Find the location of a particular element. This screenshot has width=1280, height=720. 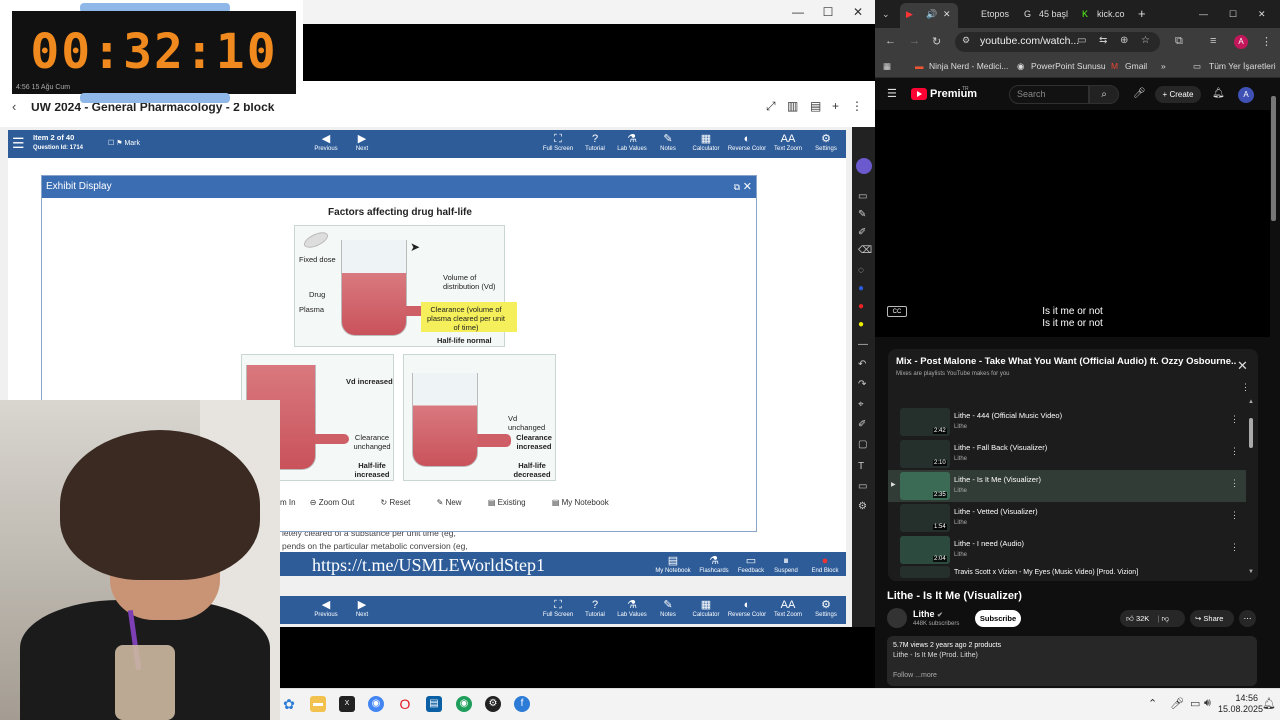

youtube-brand: Premium is located at coordinates (953, 94).